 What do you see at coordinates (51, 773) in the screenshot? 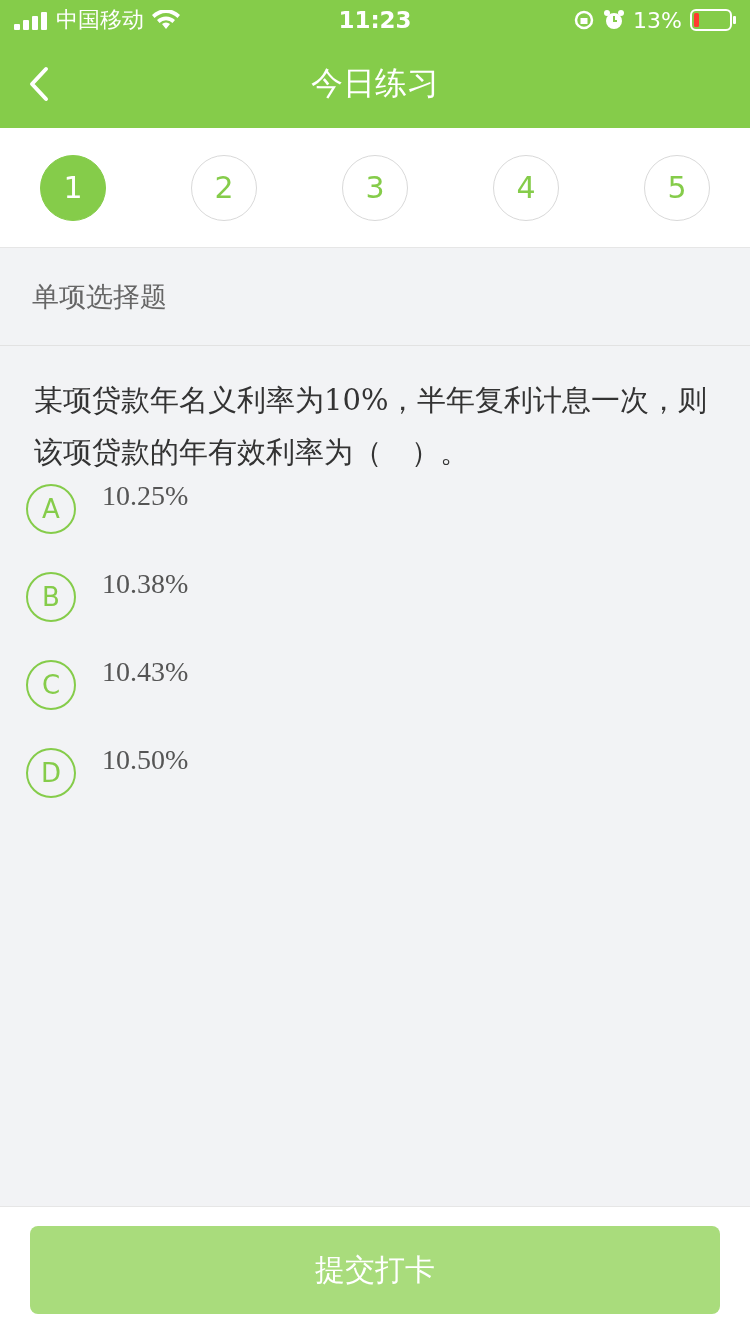
I see `option-radio: D` at bounding box center [51, 773].